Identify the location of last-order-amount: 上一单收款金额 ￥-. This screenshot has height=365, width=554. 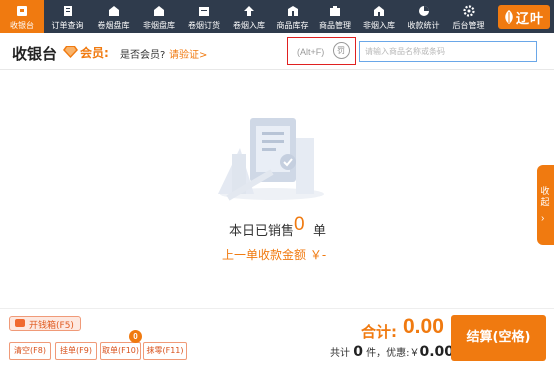
(274, 255).